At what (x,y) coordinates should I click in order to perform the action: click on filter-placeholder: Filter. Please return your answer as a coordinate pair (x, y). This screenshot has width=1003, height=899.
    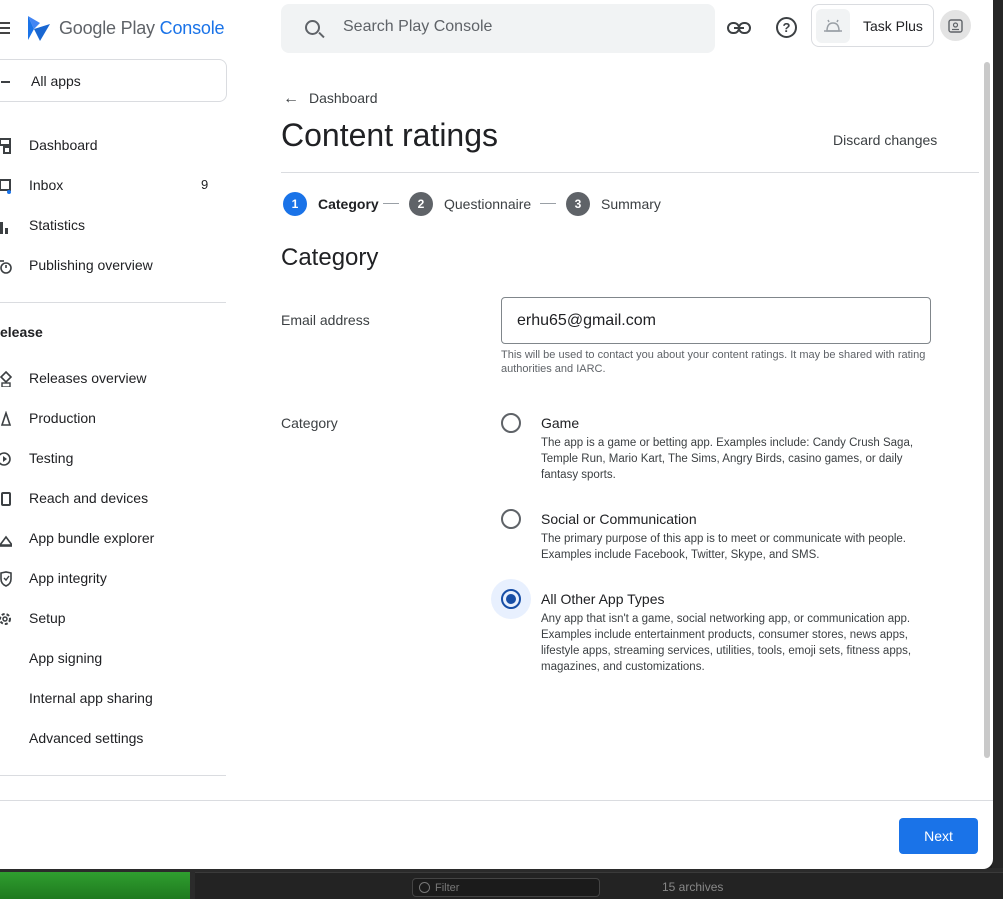
    Looking at the image, I should click on (447, 888).